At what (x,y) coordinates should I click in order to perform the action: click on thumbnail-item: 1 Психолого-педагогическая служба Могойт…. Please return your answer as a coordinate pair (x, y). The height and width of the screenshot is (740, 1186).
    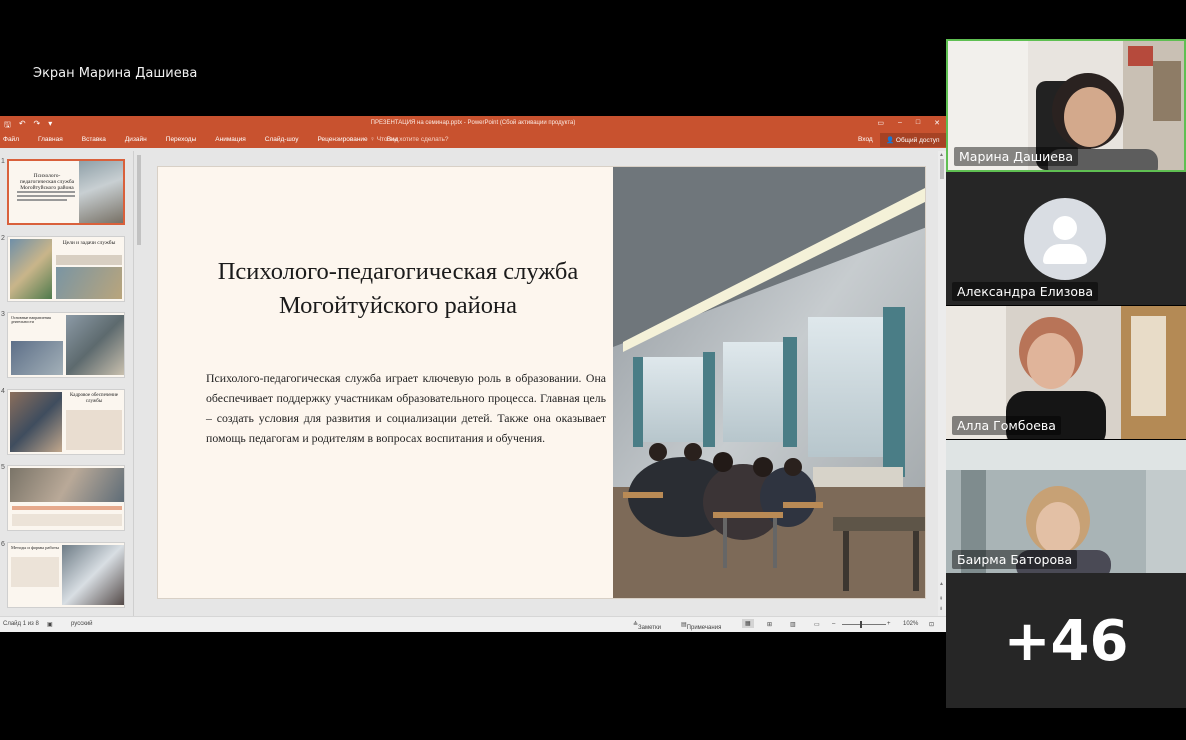
    Looking at the image, I should click on (67, 193).